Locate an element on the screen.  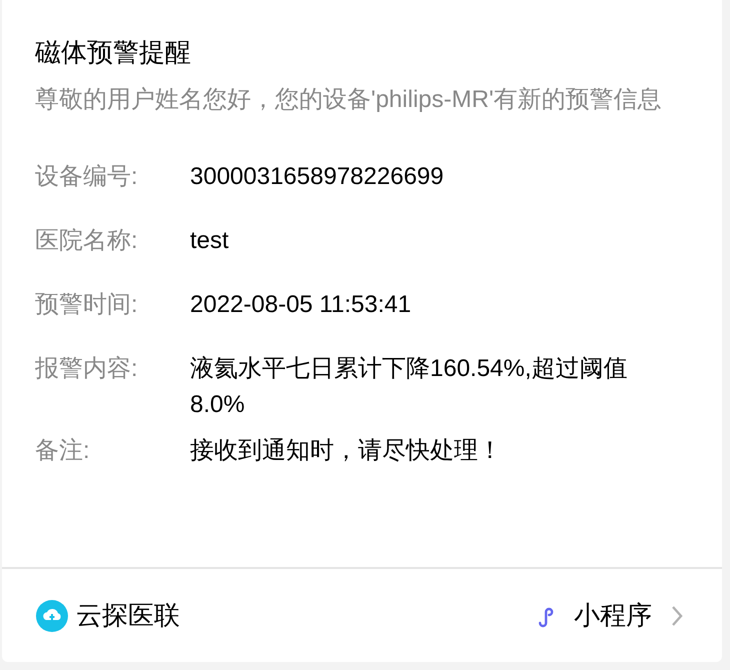
field-value: test is located at coordinates (210, 241).